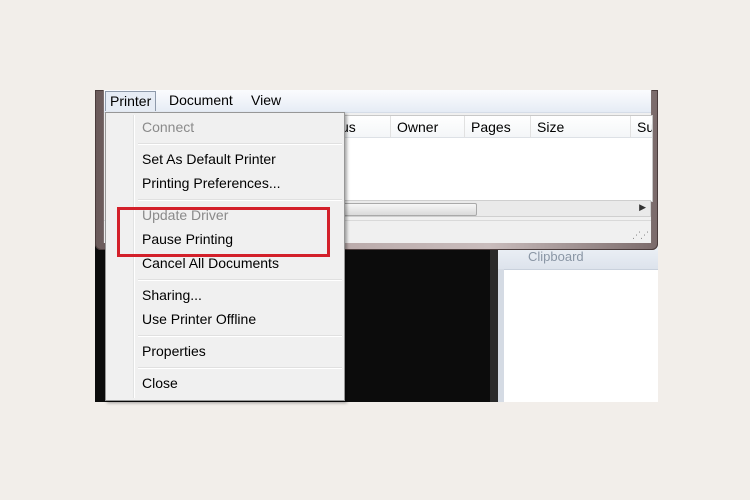  What do you see at coordinates (209, 159) in the screenshot?
I see `menu-item-set-default-printer: Set As Default Printer` at bounding box center [209, 159].